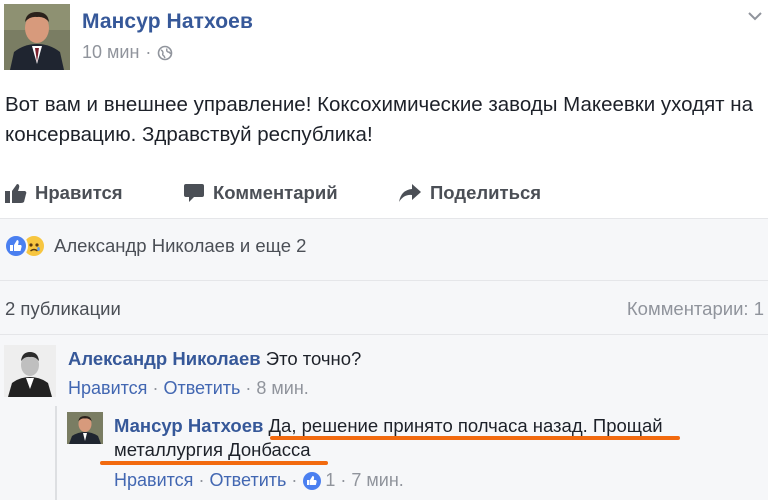  I want to click on shares-count: 2 публикации, so click(63, 309).